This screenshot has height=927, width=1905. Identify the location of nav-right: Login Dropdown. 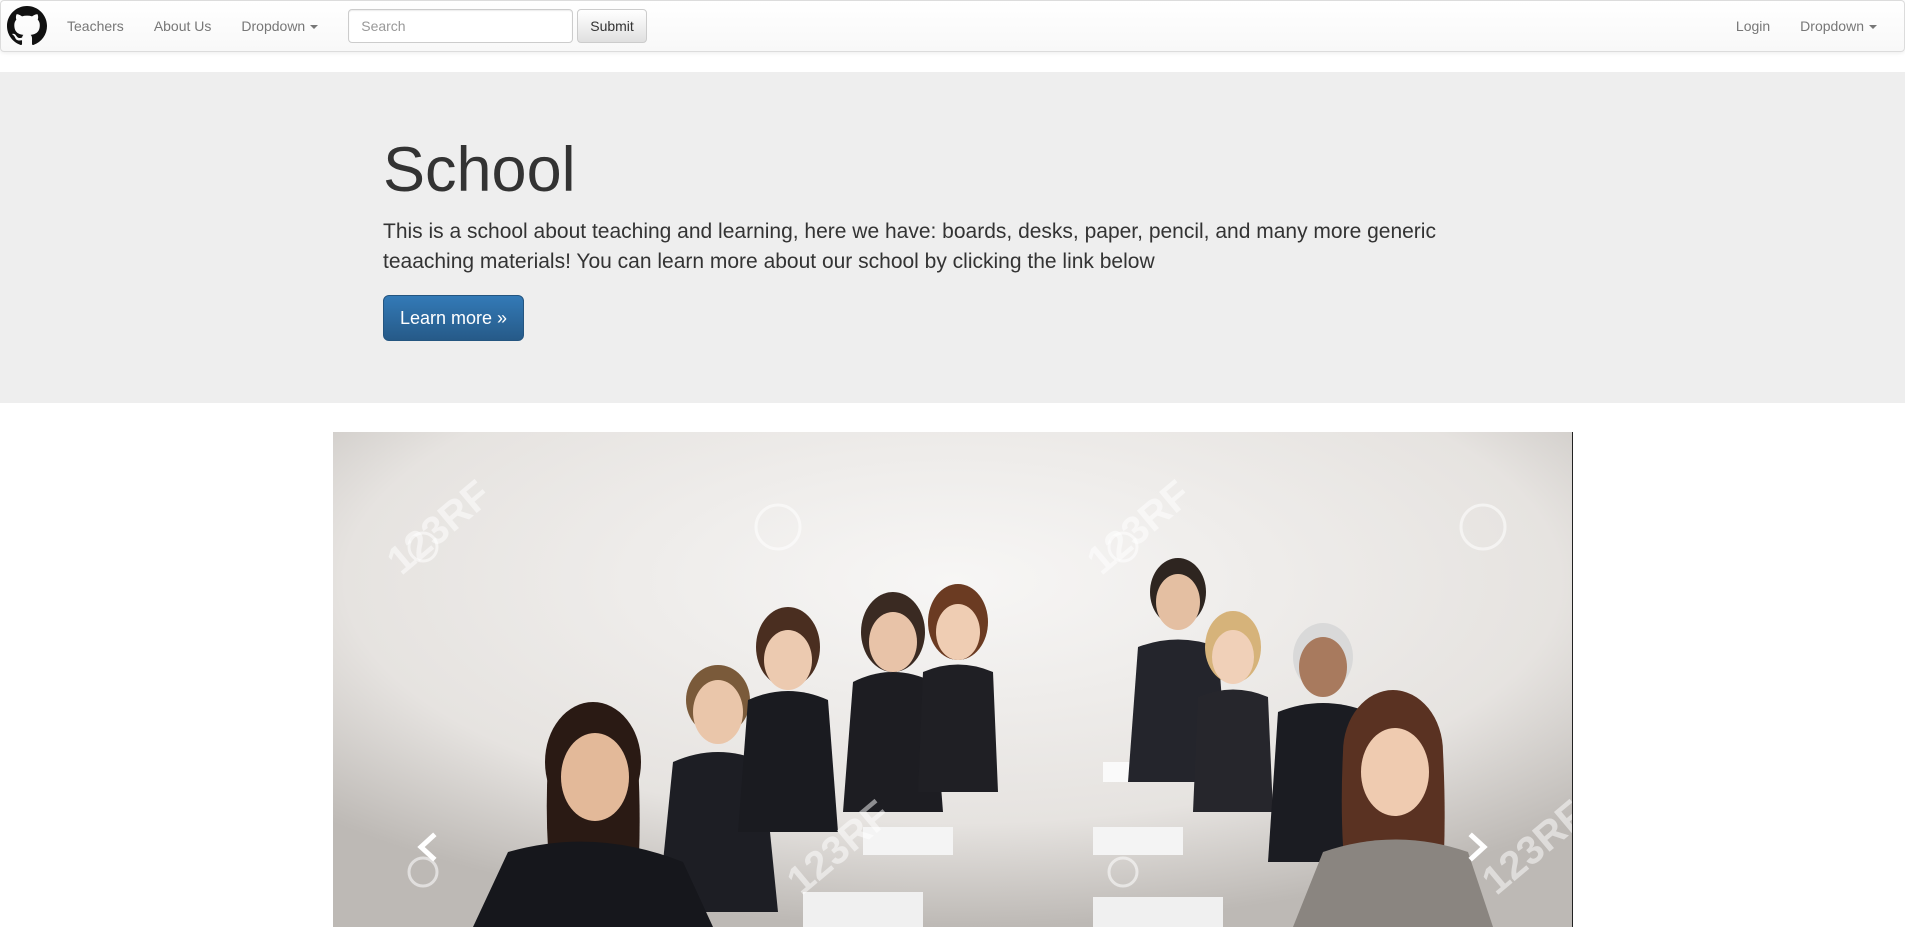
(1806, 26).